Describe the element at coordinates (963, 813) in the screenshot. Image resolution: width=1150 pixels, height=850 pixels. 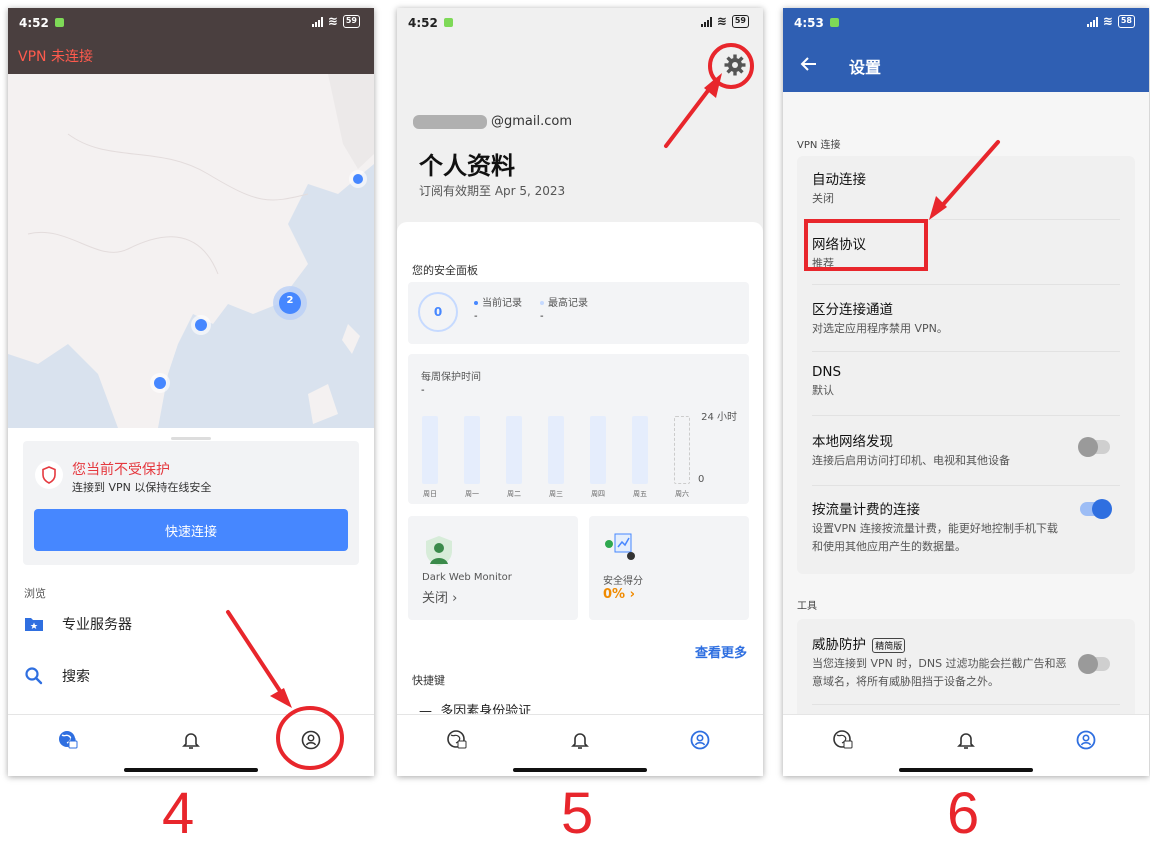
I see `step-number: 6` at that location.